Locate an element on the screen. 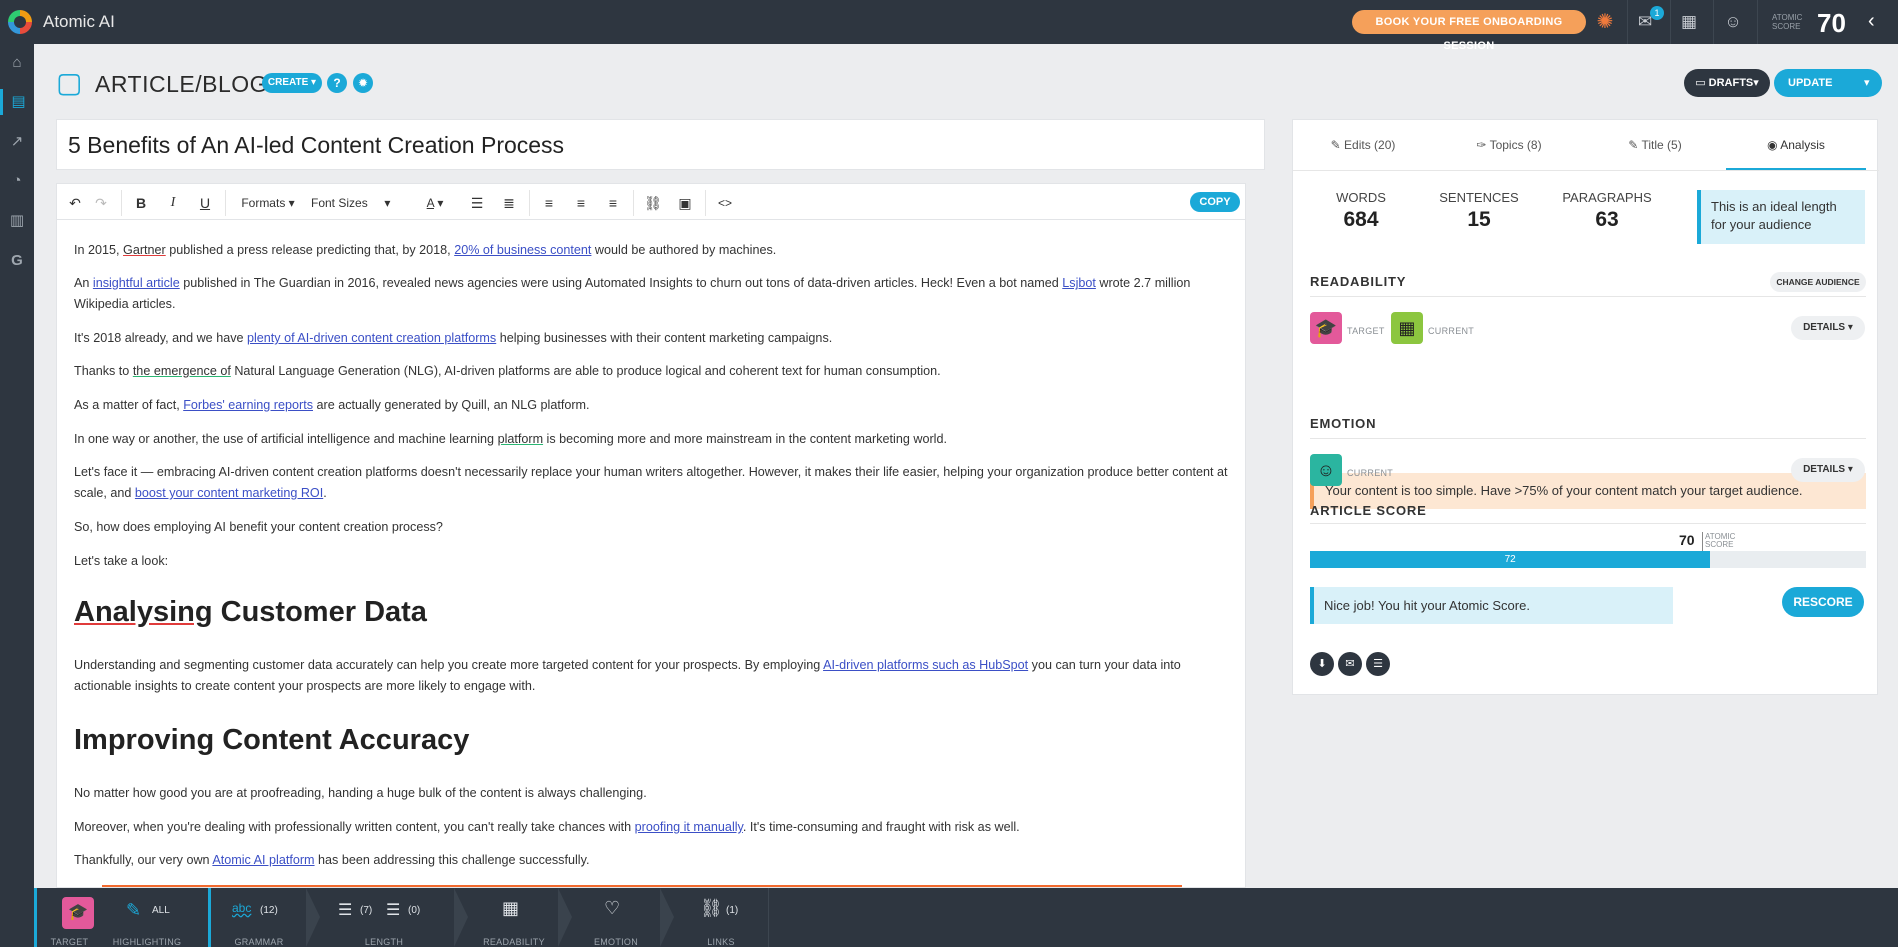 This screenshot has width=1898, height=947. emotion-title: EMOTION is located at coordinates (1343, 423).